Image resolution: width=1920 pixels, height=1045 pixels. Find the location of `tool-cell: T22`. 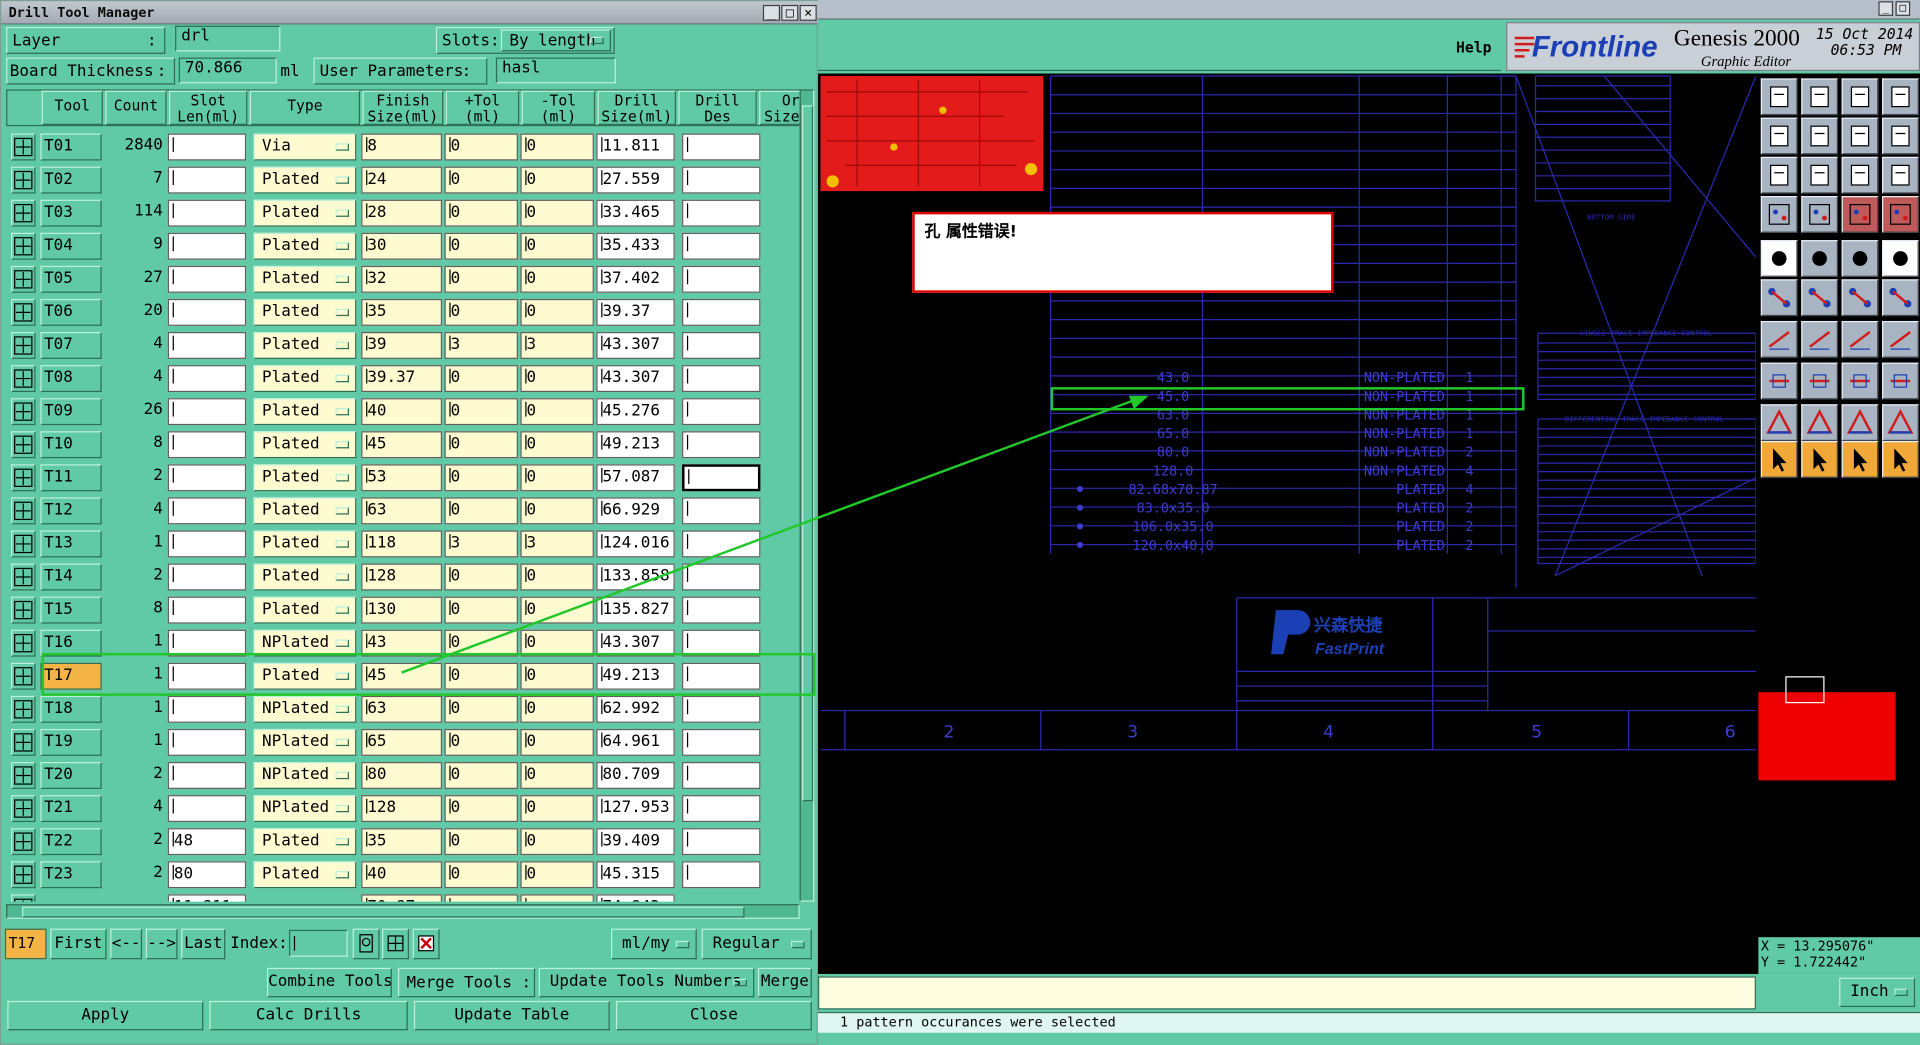

tool-cell: T22 is located at coordinates (71, 842).